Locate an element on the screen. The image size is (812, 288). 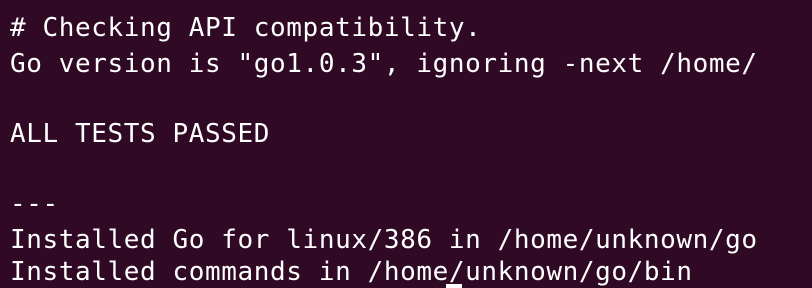
terminal-line-tests-passed: ALL TESTS PASSED is located at coordinates (140, 134).